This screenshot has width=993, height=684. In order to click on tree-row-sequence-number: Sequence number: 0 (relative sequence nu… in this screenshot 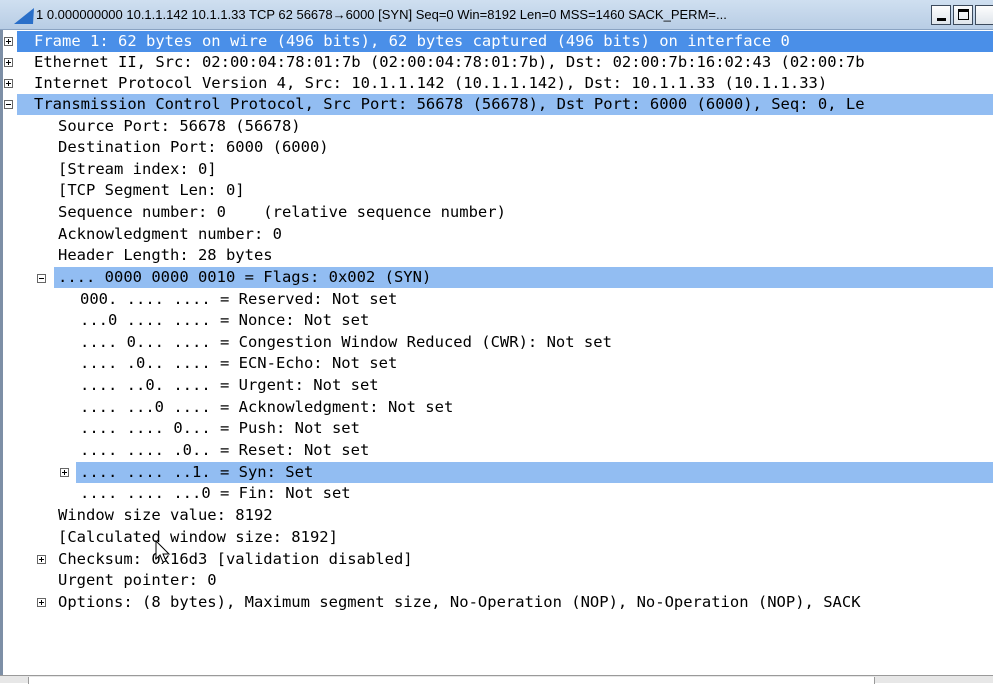, I will do `click(282, 212)`.